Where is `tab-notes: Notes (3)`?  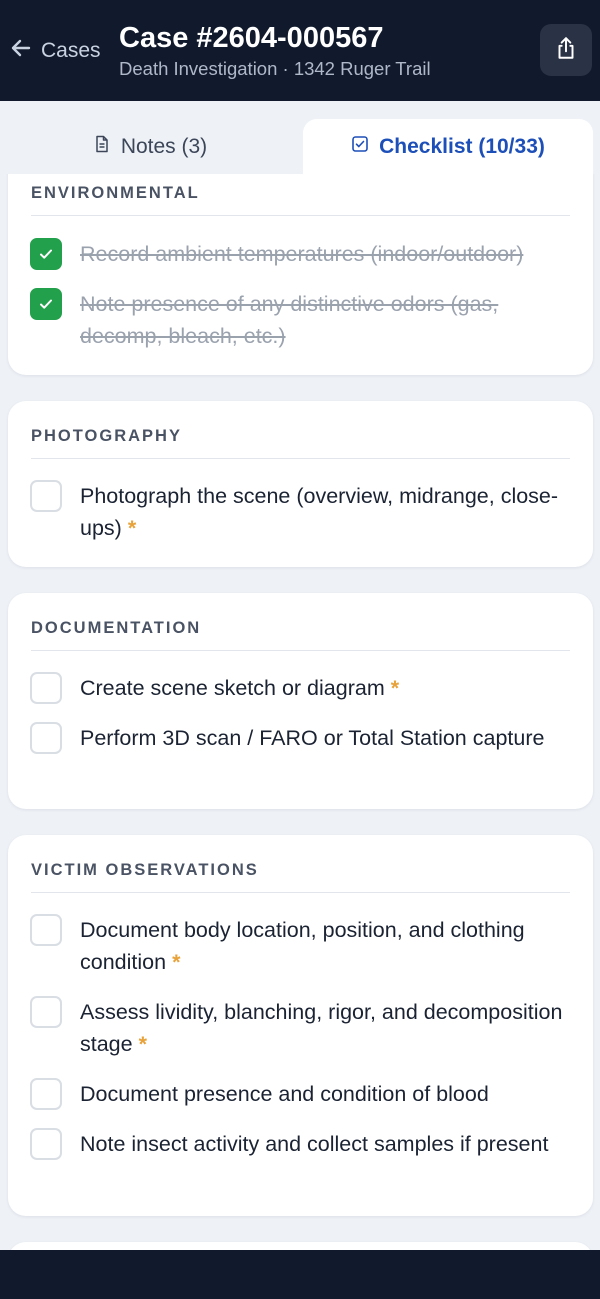
tab-notes: Notes (3) is located at coordinates (150, 146).